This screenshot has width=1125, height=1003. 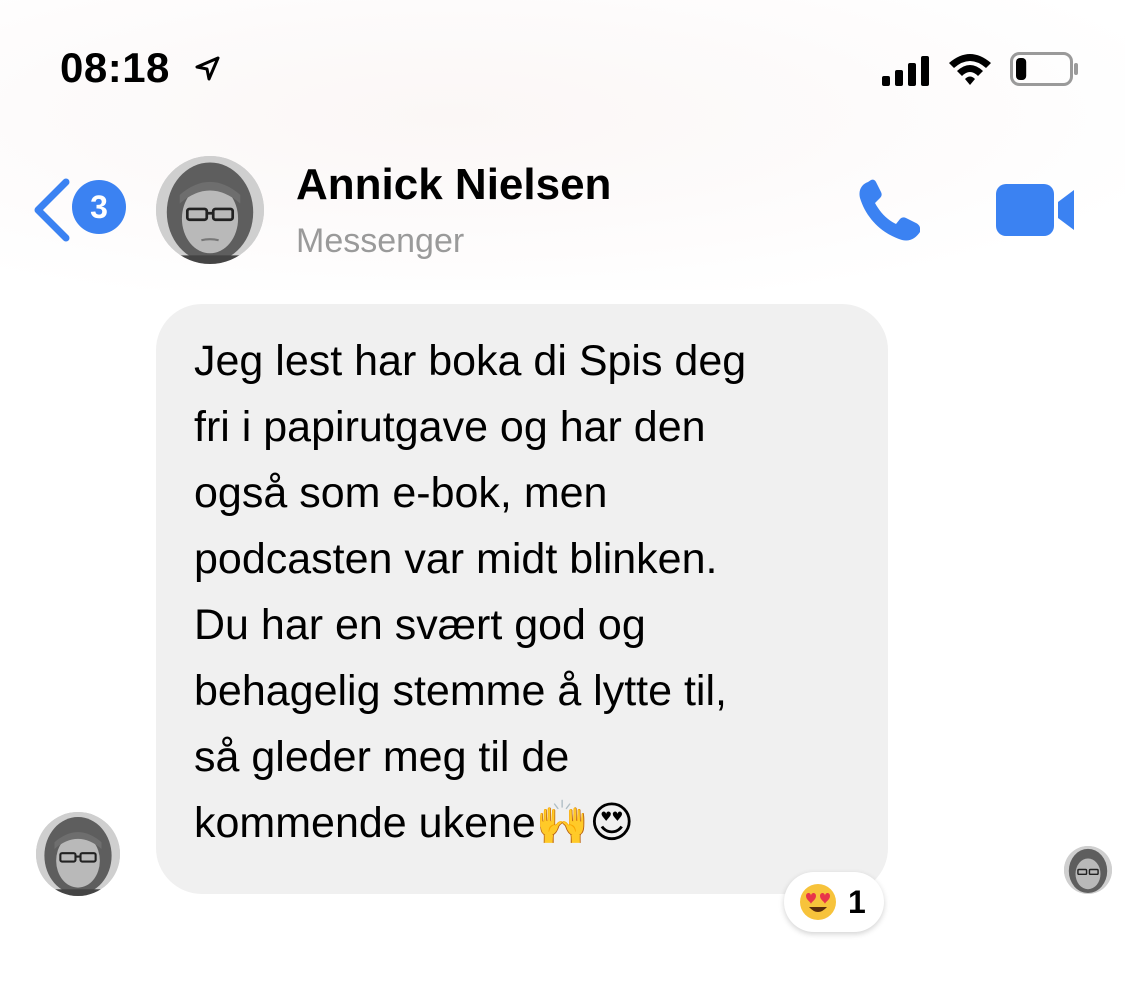 What do you see at coordinates (453, 185) in the screenshot?
I see `contact-name: Annick Nielsen` at bounding box center [453, 185].